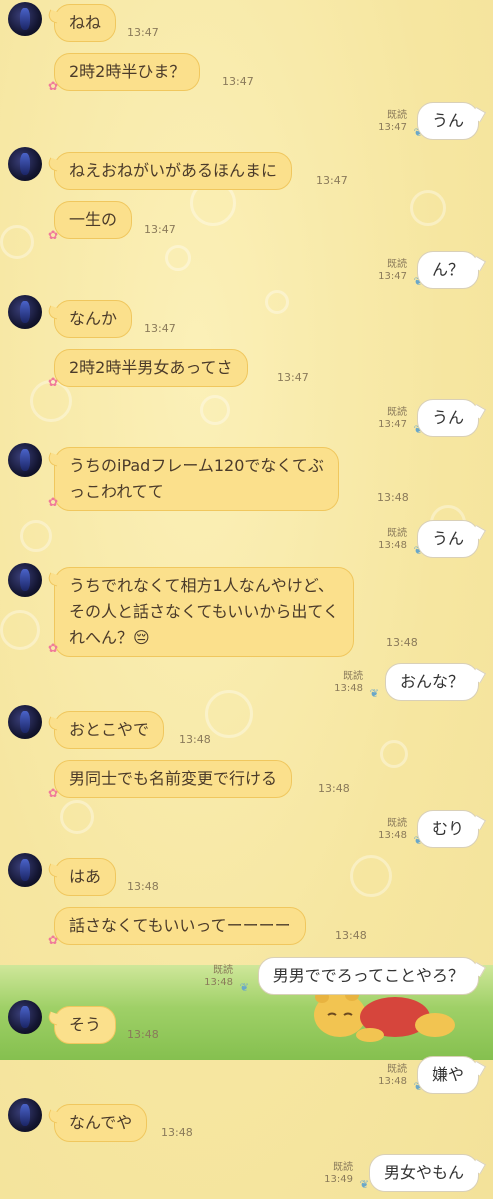  I want to click on message-bubble-sent: おんな？, so click(431, 682).